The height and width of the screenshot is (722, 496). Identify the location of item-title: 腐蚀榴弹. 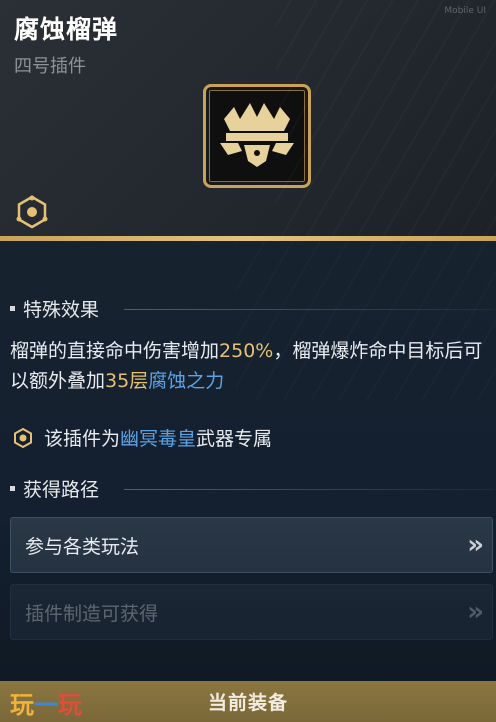
(66, 29).